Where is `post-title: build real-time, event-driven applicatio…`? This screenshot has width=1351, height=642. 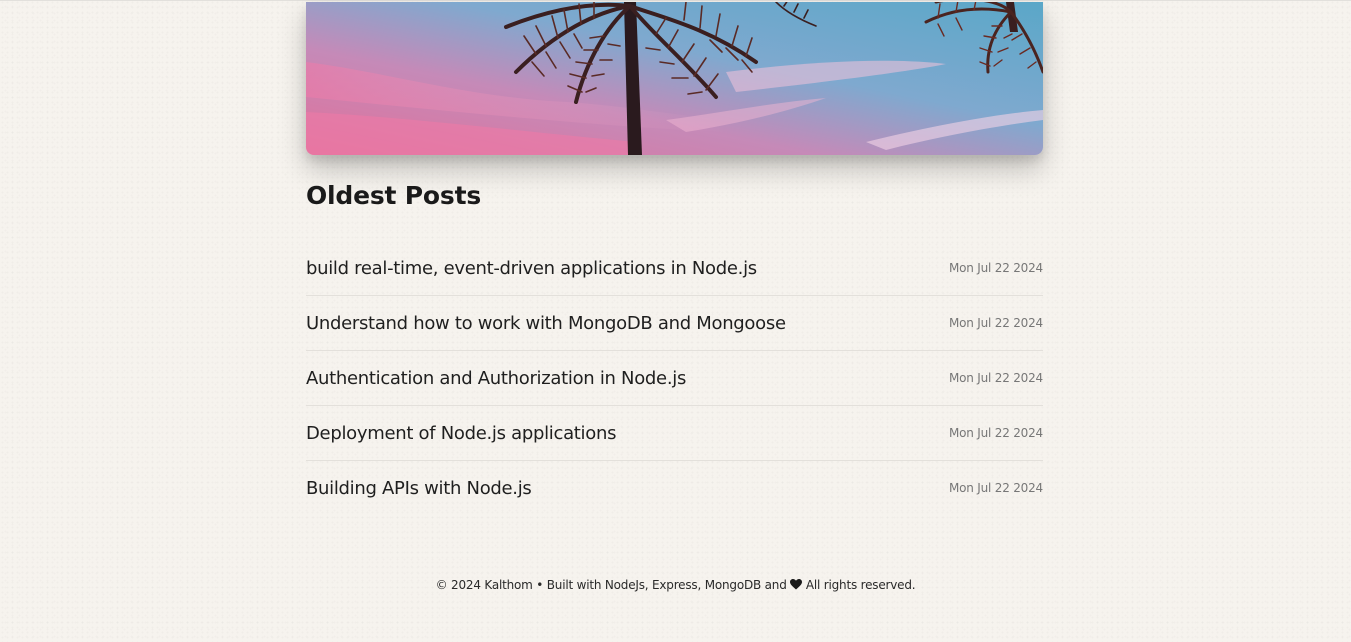
post-title: build real-time, event-driven applicatio… is located at coordinates (531, 268).